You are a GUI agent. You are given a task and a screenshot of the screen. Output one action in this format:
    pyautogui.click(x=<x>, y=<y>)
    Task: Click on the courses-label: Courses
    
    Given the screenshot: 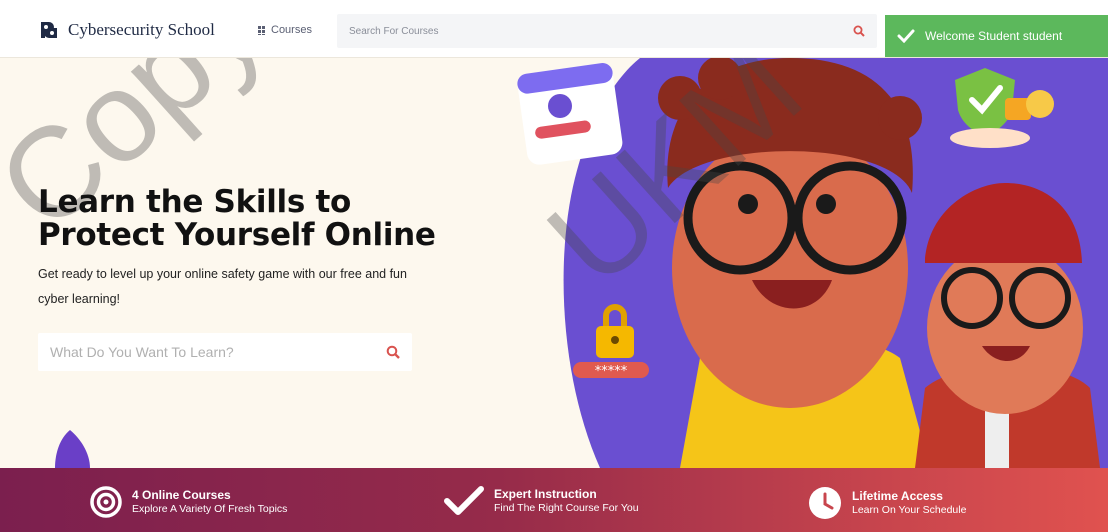 What is the action you would take?
    pyautogui.click(x=291, y=30)
    